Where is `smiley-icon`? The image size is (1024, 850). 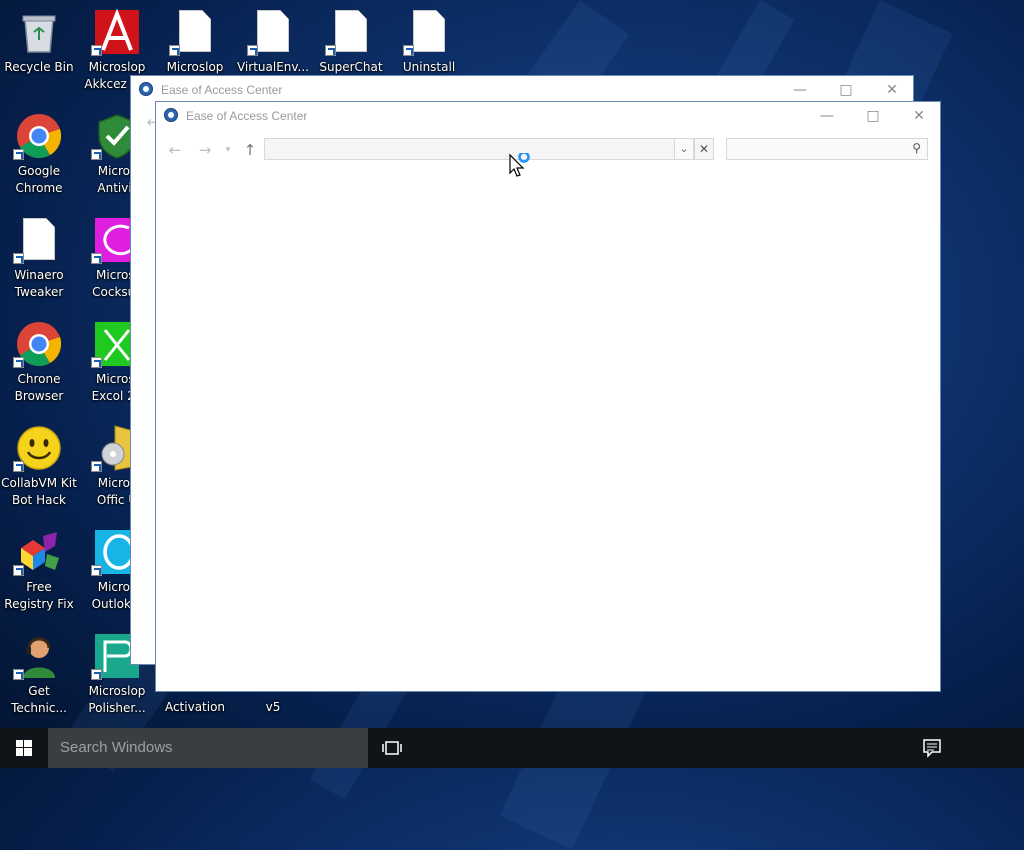
smiley-icon is located at coordinates (38, 448).